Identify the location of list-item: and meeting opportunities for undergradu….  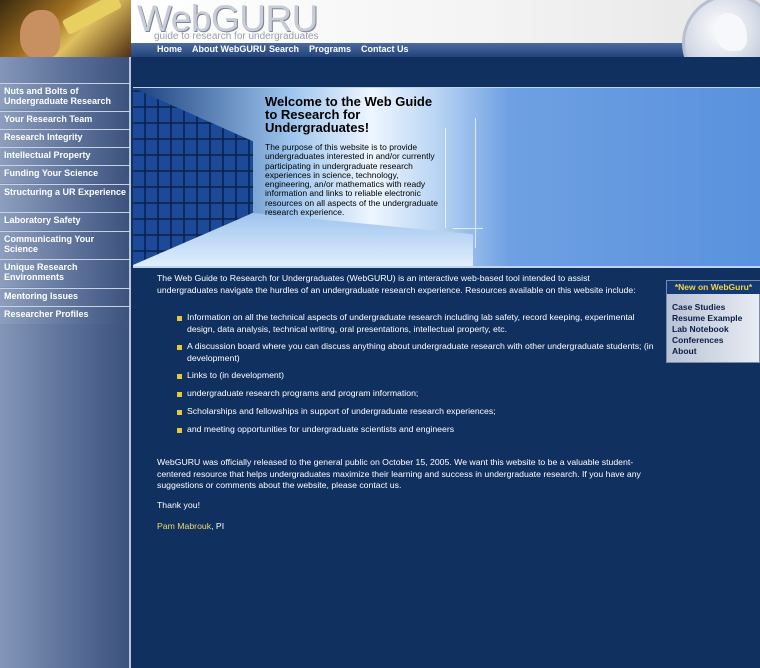
(321, 429).